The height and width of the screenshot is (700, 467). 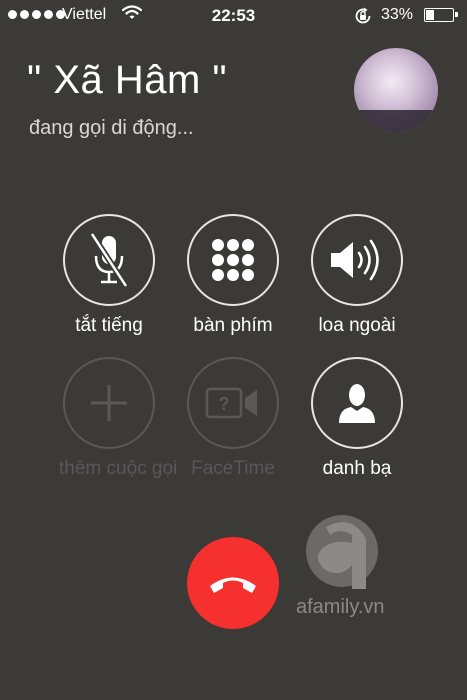 I want to click on add-call-button: thêm cuộc gọi, so click(x=118, y=418).